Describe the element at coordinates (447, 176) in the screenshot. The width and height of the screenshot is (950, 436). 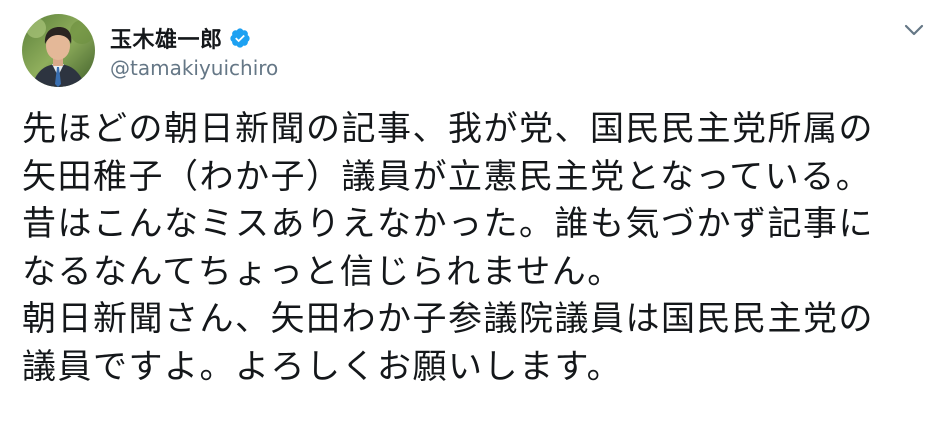
I see `tweet-text-line: 矢田稚子（わか子）議員が立憲民主党となっている。` at that location.